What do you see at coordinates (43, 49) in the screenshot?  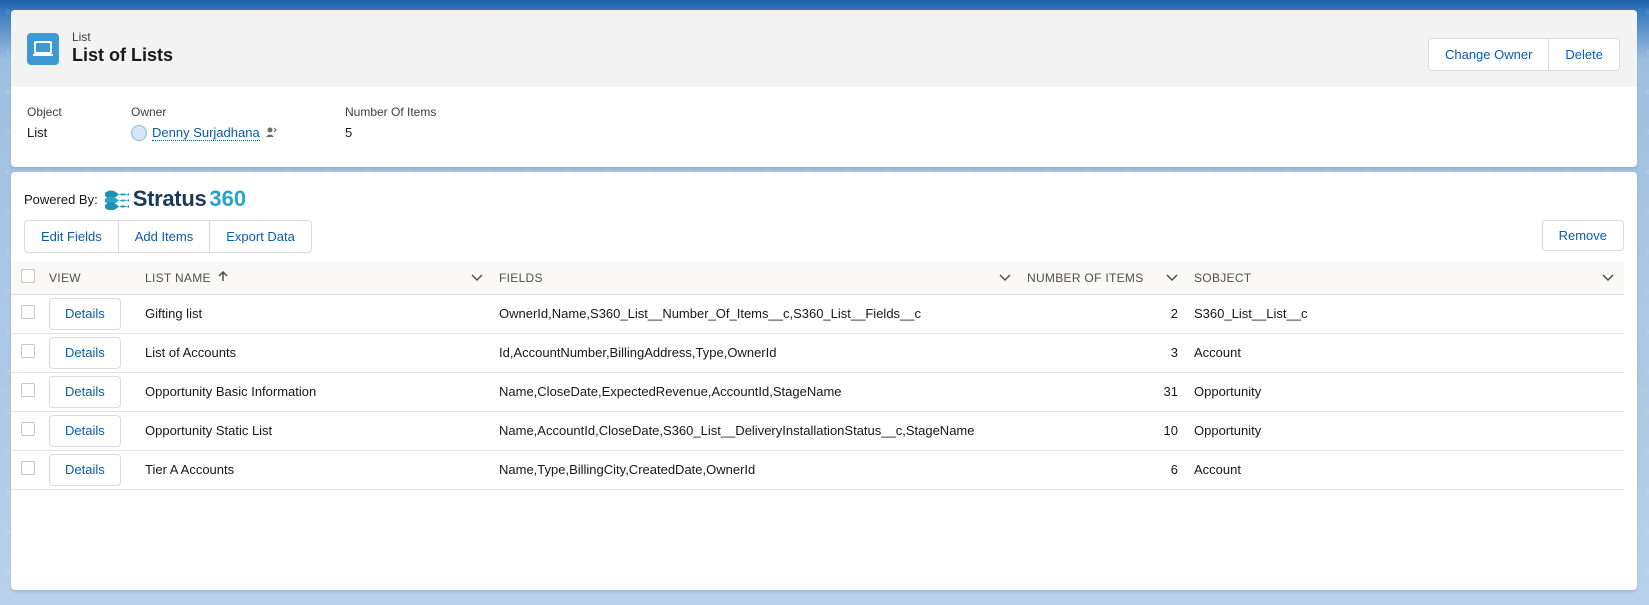 I see `list-entity-icon` at bounding box center [43, 49].